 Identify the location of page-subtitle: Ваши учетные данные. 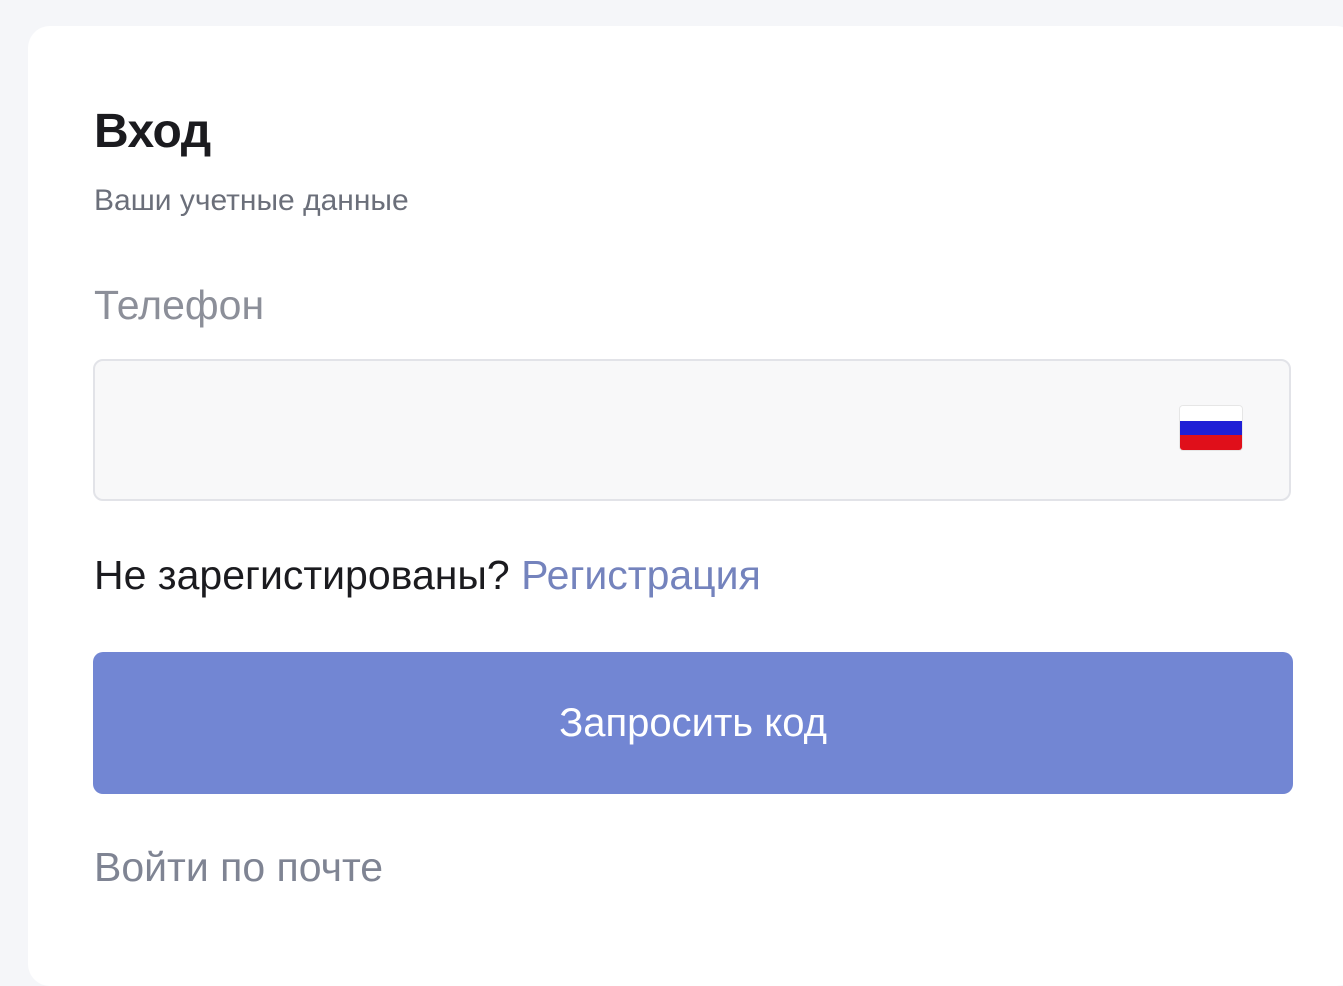
(251, 200).